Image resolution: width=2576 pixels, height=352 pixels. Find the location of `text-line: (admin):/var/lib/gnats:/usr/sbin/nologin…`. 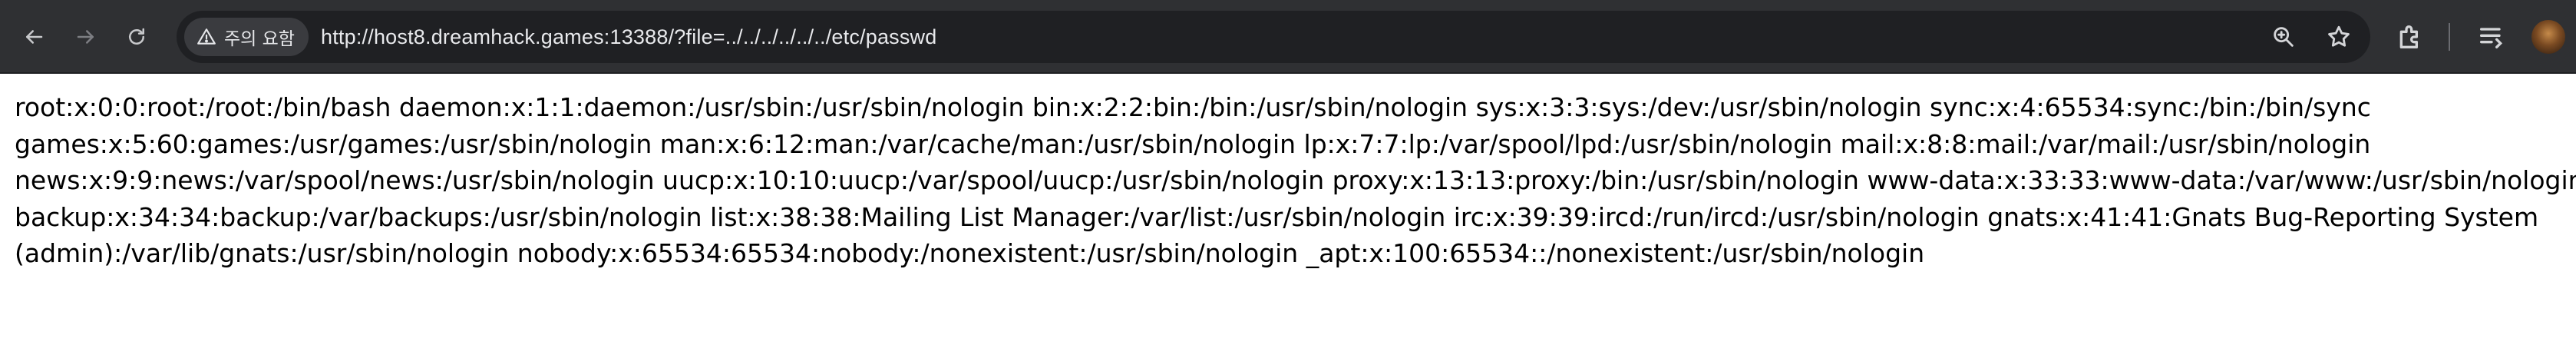

text-line: (admin):/var/lib/gnats:/usr/sbin/nologin… is located at coordinates (970, 253).